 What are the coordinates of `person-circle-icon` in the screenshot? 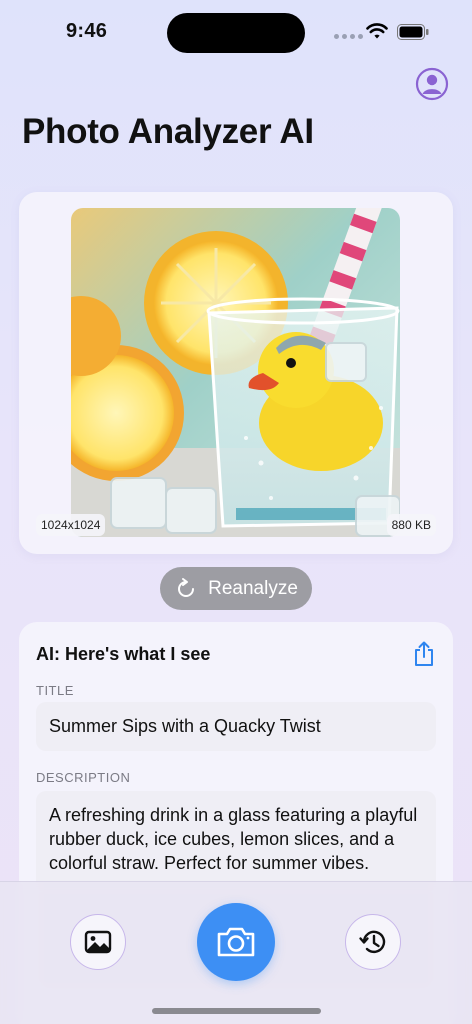 It's located at (432, 84).